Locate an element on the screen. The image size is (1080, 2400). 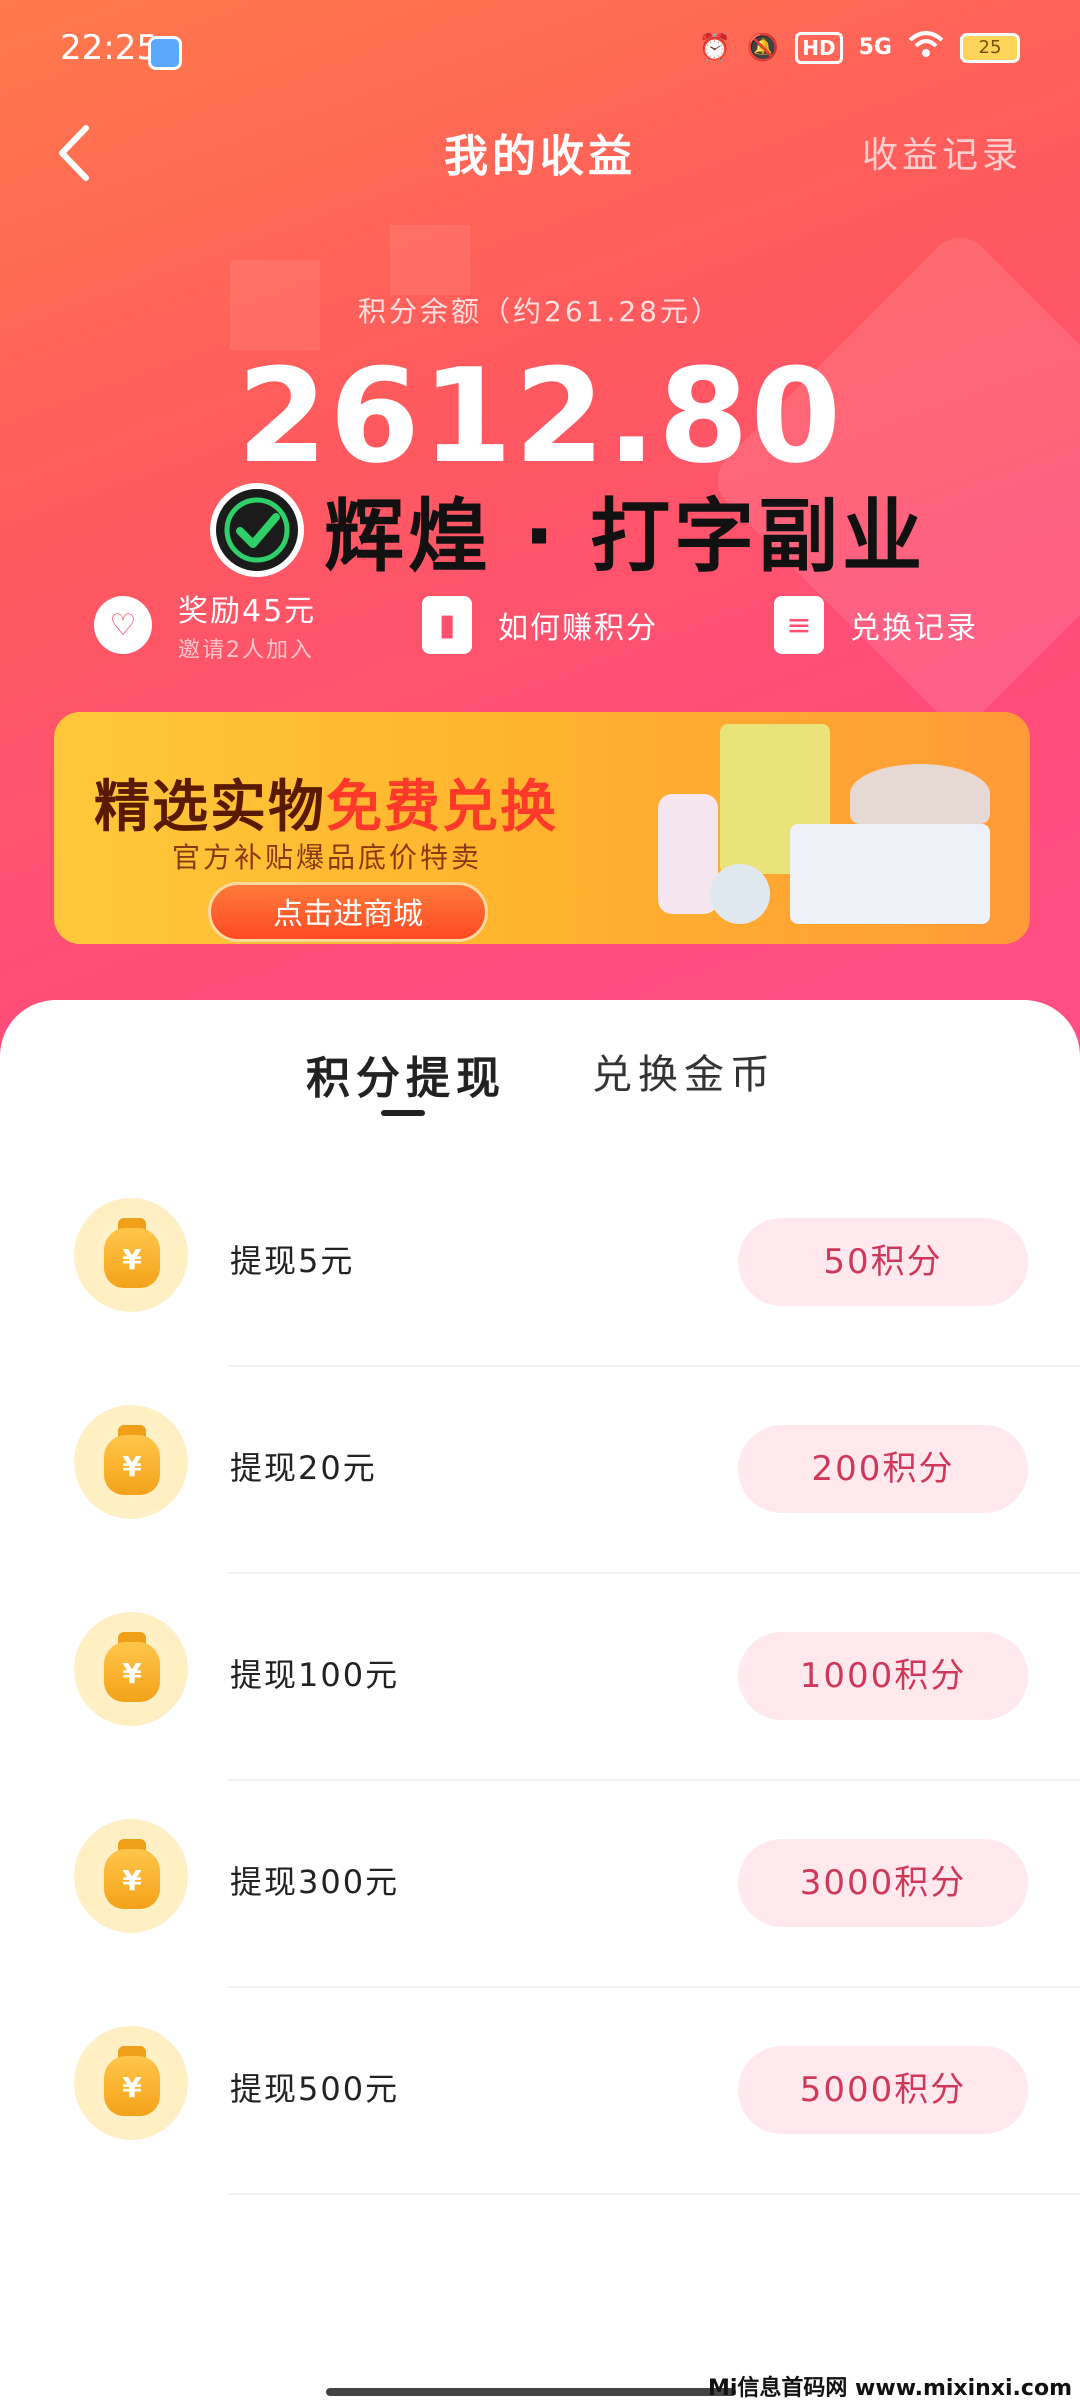
banner-subtitle: 官方补贴爆品底价特卖 is located at coordinates (327, 857).